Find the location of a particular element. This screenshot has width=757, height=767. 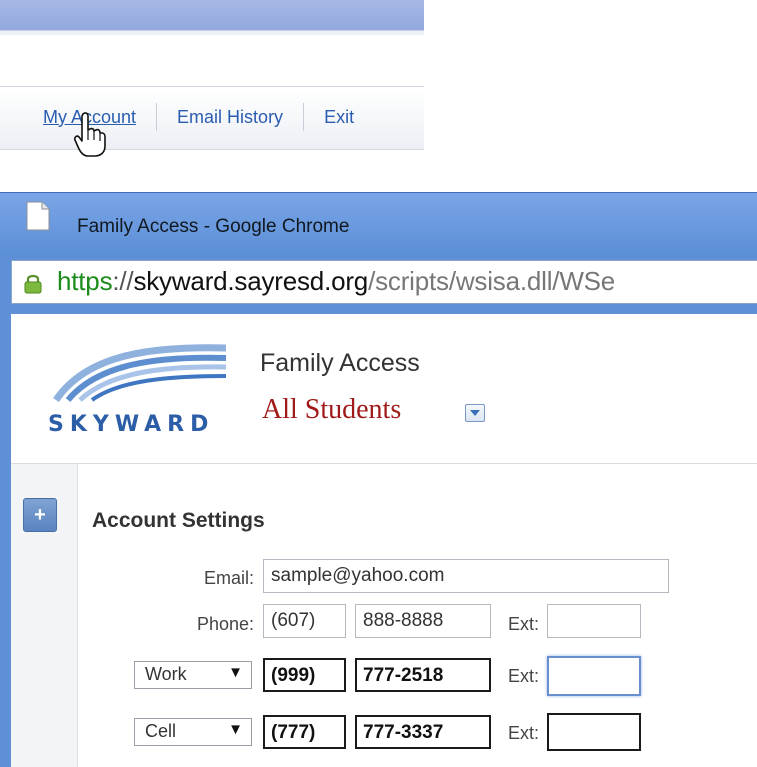

title-bar: Family Access - Google Chrome is located at coordinates (378, 225).